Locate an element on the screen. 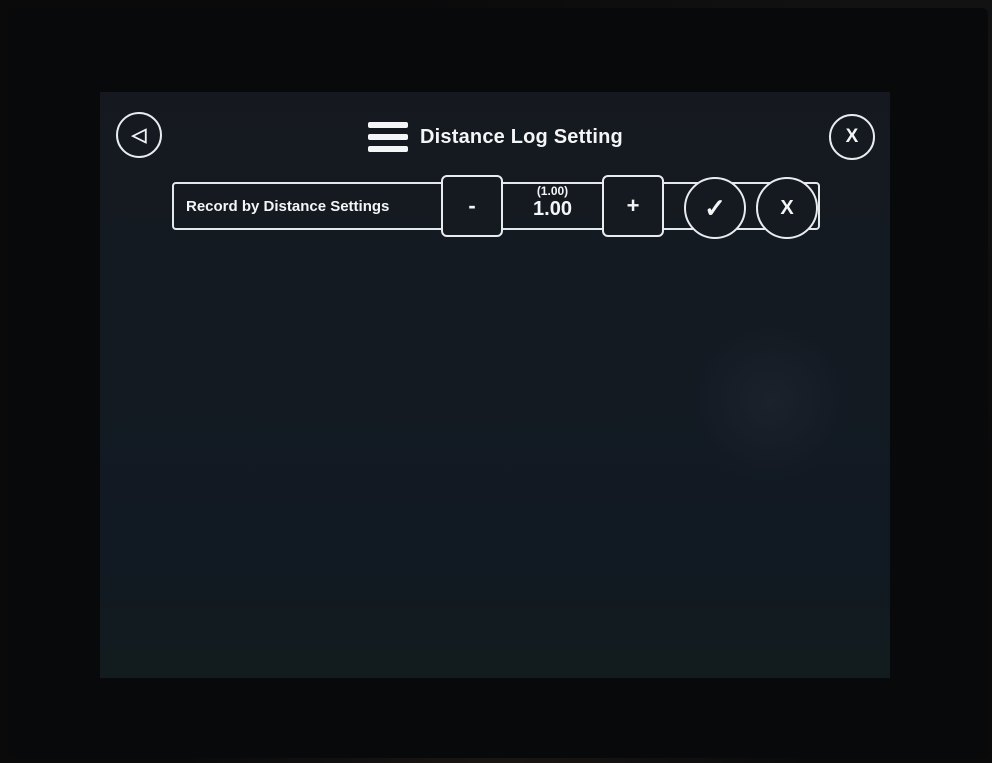 The height and width of the screenshot is (763, 992). setting-label: Record by Distance Settings is located at coordinates (288, 206).